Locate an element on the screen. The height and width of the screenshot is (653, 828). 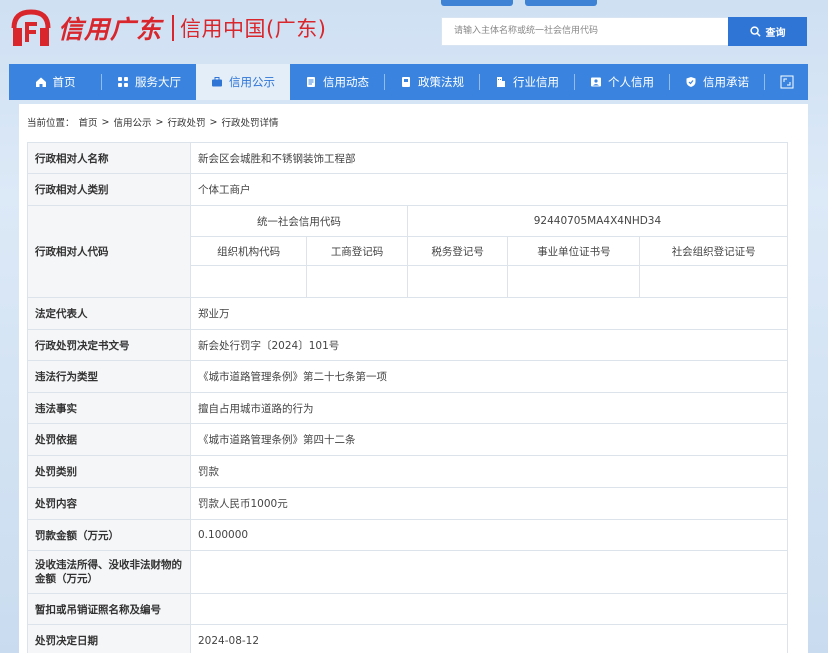
nav-item-policies: 政策法规 is located at coordinates (432, 82).